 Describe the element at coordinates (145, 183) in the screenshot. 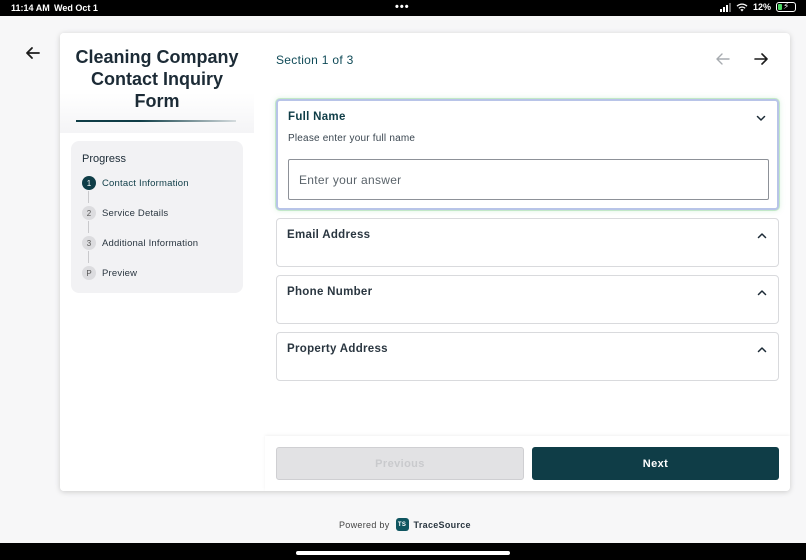

I see `step-label: Contact Information` at that location.